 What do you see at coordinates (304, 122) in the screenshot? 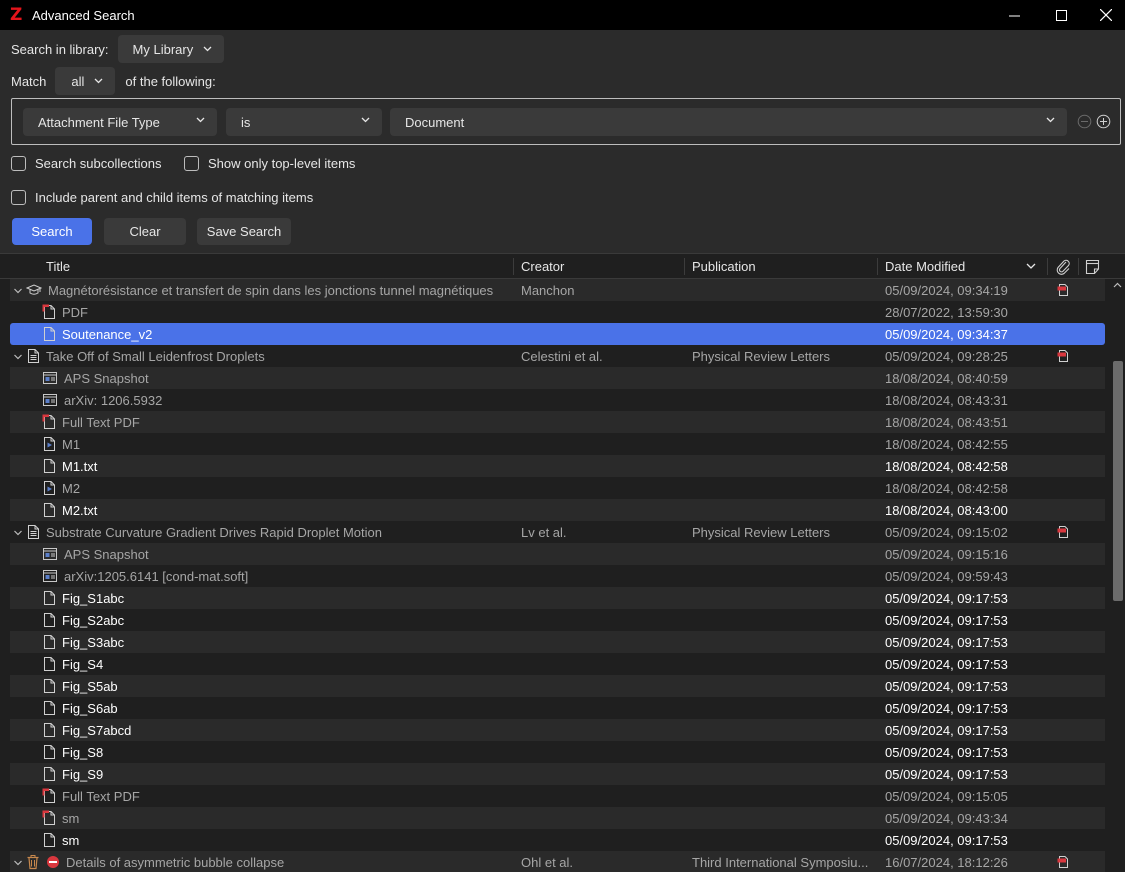
I see `condition-operator-dropdown: is` at bounding box center [304, 122].